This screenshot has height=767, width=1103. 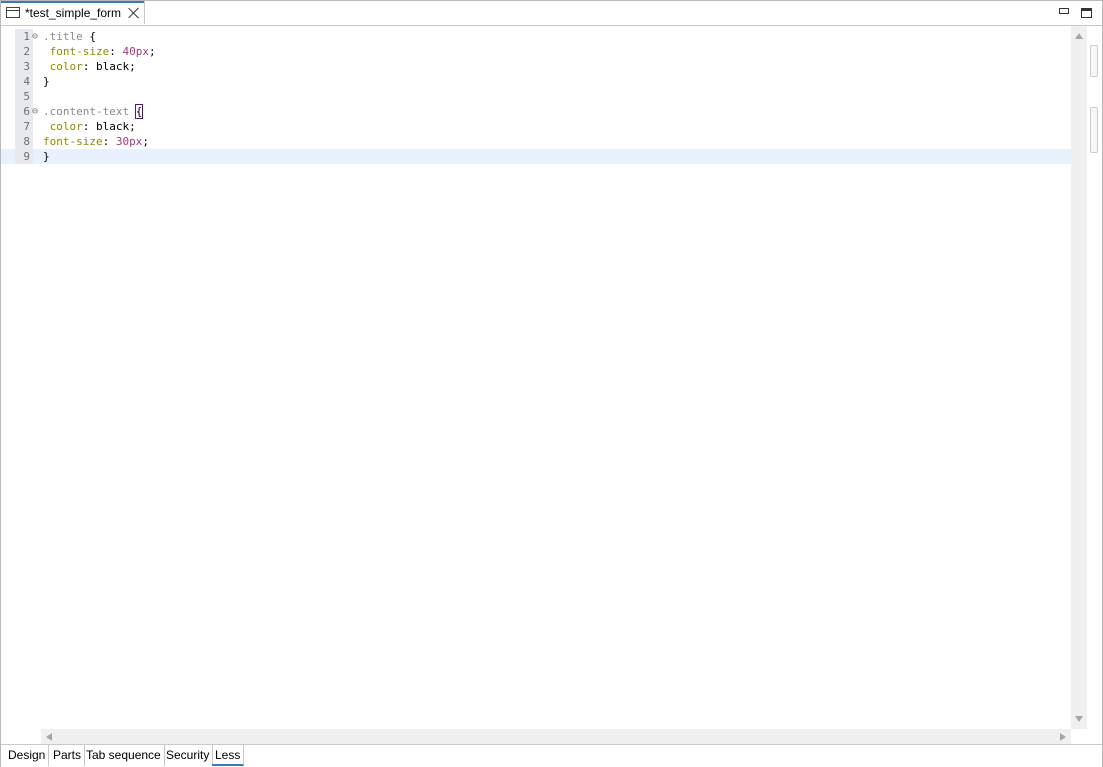 I want to click on page-tab-security: Security, so click(x=188, y=755).